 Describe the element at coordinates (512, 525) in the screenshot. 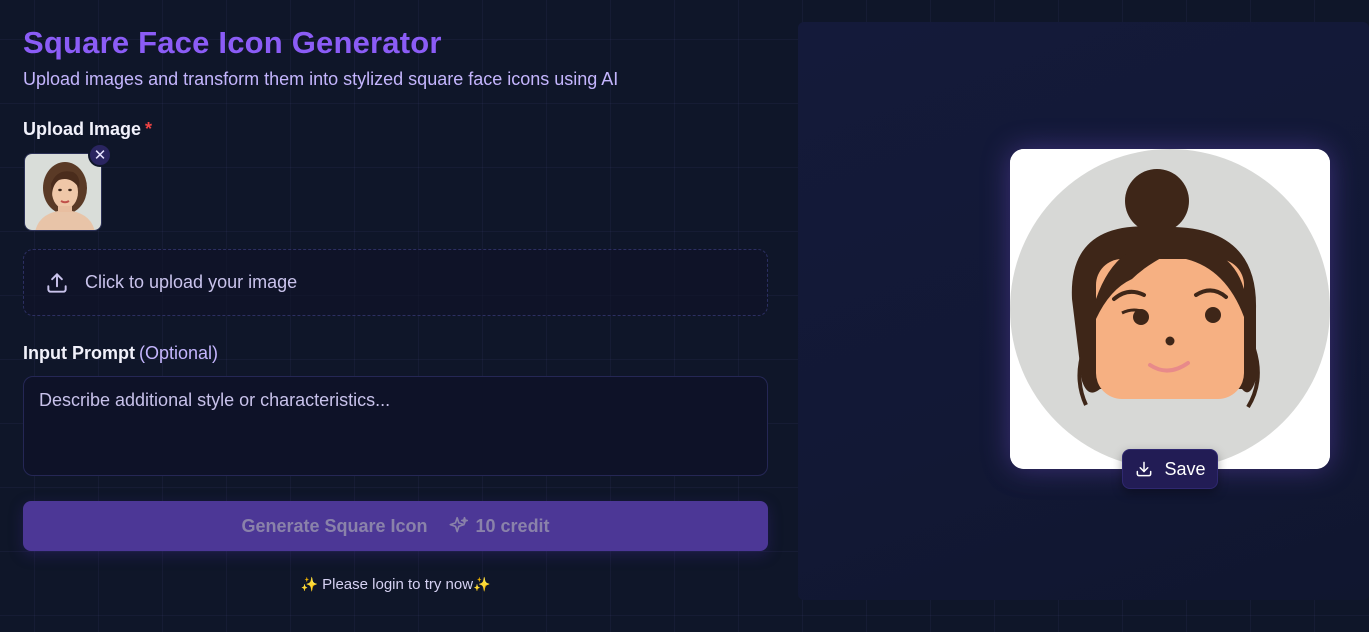

I see `credit-cost: 10 credit` at that location.